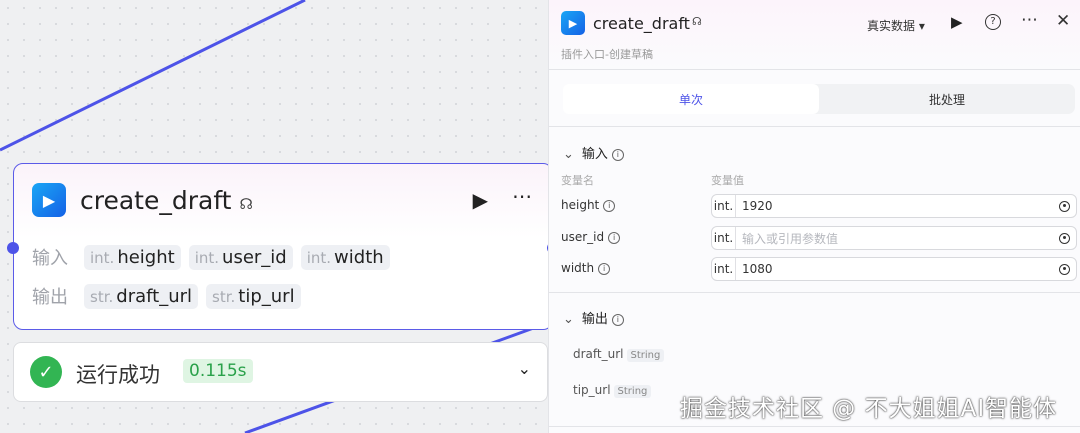 This screenshot has height=433, width=1080. What do you see at coordinates (218, 371) in the screenshot?
I see `run-time-badge: 0.115s` at bounding box center [218, 371].